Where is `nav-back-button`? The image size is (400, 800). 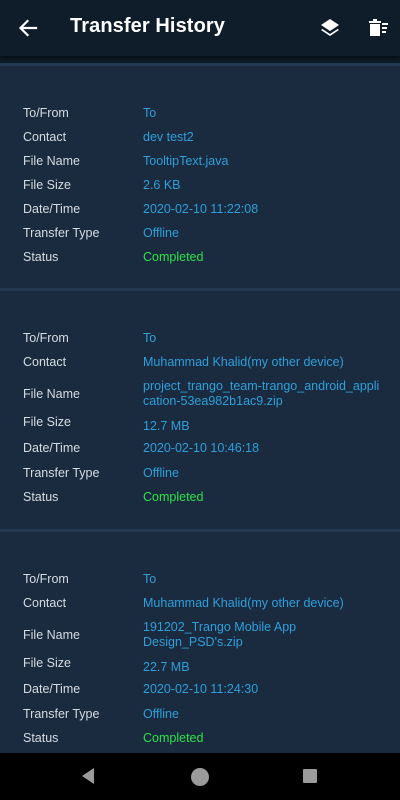
nav-back-button is located at coordinates (88, 778).